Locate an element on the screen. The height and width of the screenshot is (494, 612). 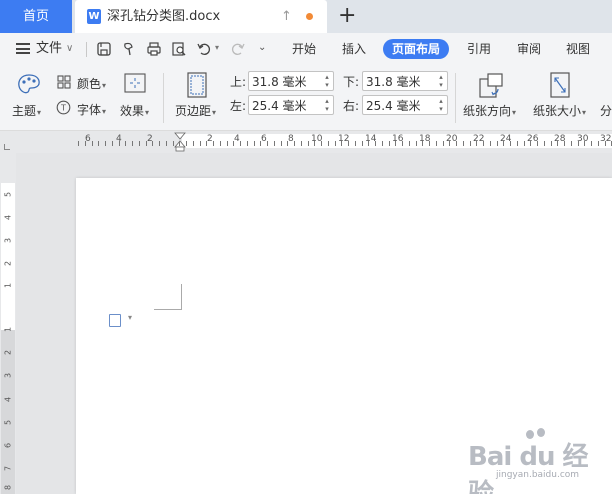
tab-home: 开始 is located at coordinates (304, 49).